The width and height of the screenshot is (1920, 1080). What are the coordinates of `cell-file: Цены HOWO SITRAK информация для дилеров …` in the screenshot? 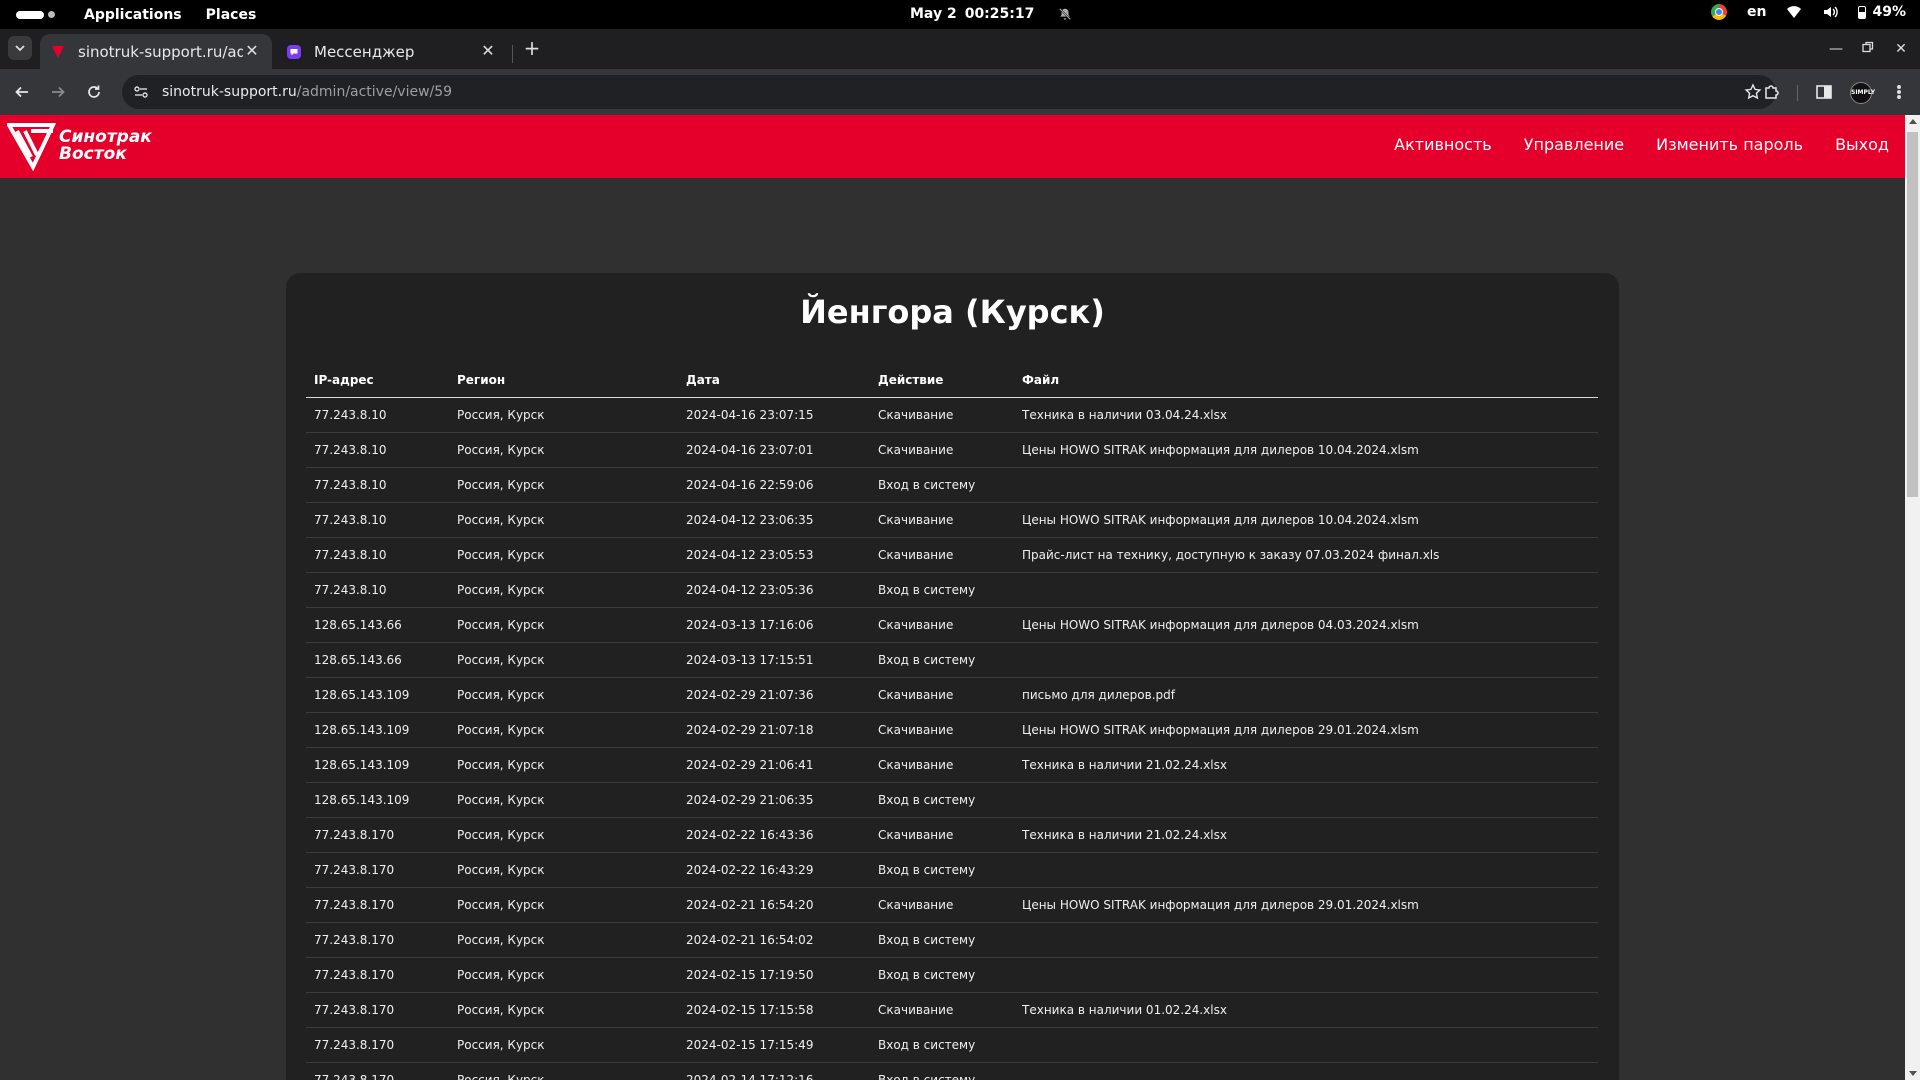 It's located at (1306, 905).